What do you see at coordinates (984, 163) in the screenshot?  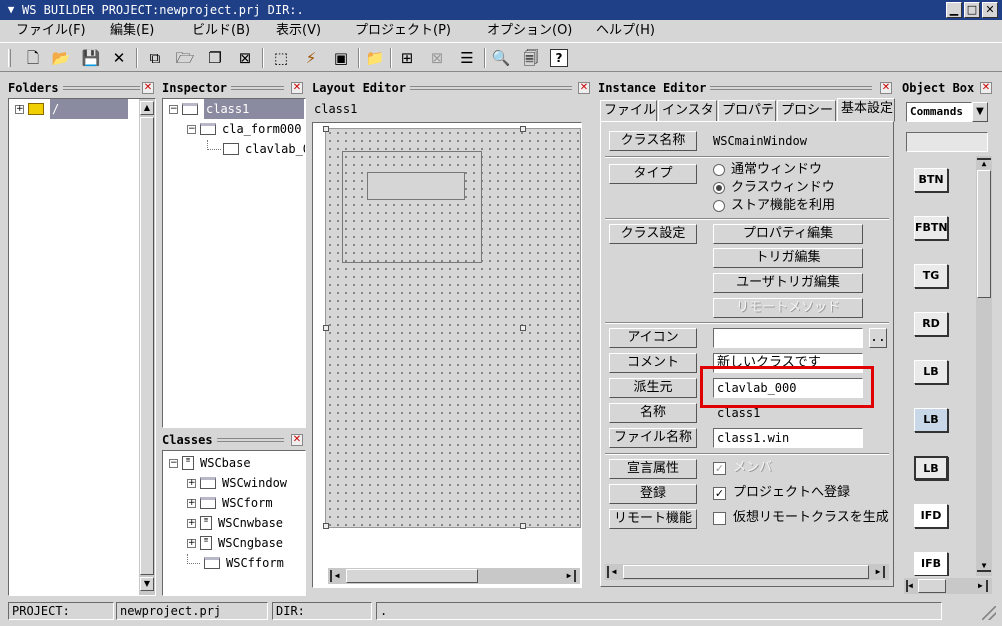 I see `scroll-top-icon: ▲` at bounding box center [984, 163].